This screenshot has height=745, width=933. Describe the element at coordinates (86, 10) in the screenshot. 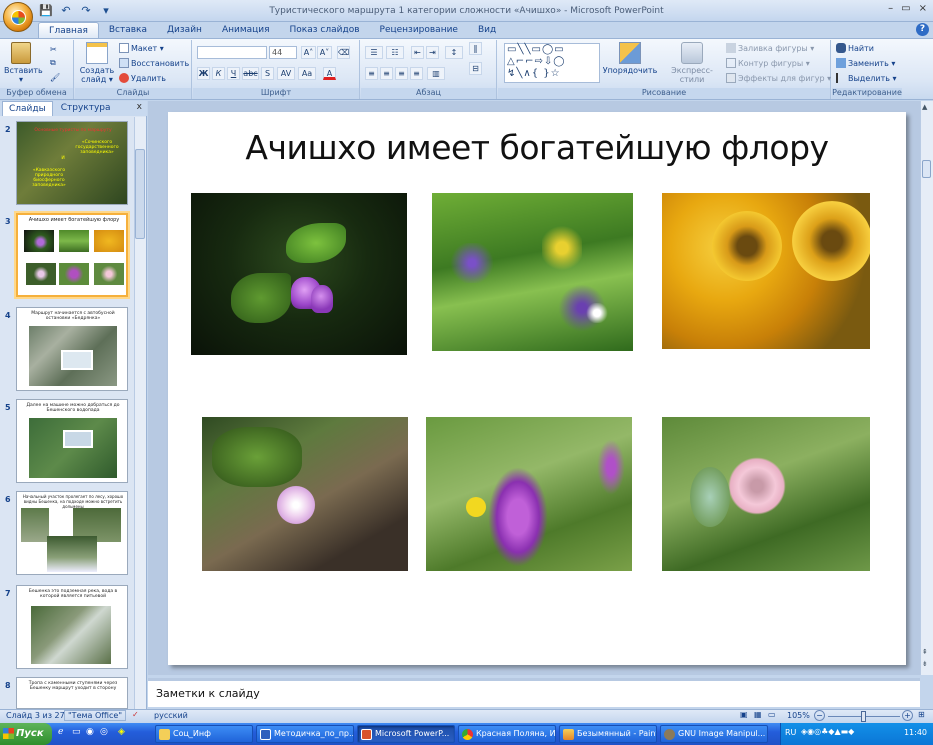

I see `redo-icon: ↷` at that location.